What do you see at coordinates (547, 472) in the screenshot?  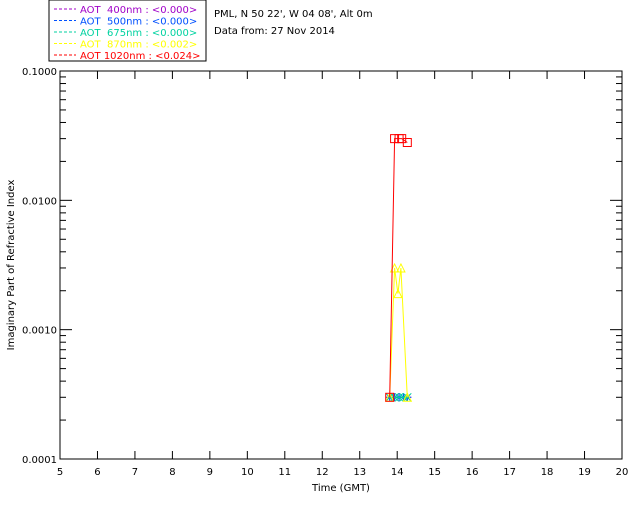 I see `x-tick-label: 18` at bounding box center [547, 472].